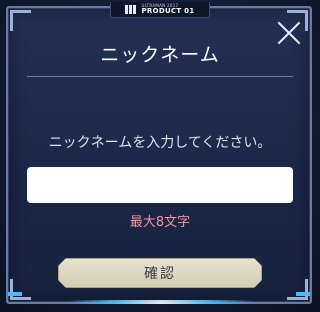  I want to click on nickname-input, so click(160, 185).